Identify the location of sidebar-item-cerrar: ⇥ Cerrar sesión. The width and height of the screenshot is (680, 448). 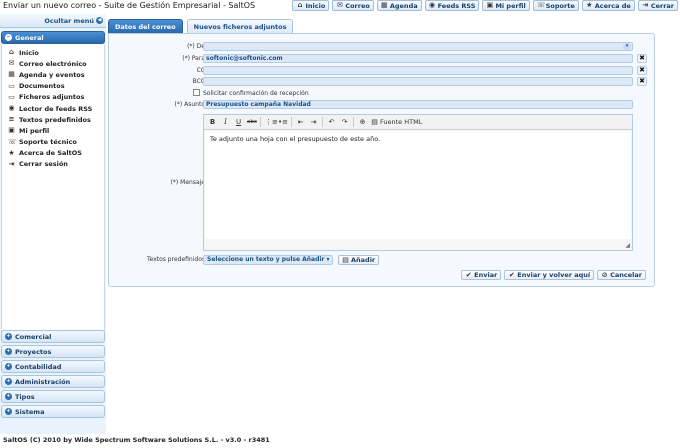
(53, 164).